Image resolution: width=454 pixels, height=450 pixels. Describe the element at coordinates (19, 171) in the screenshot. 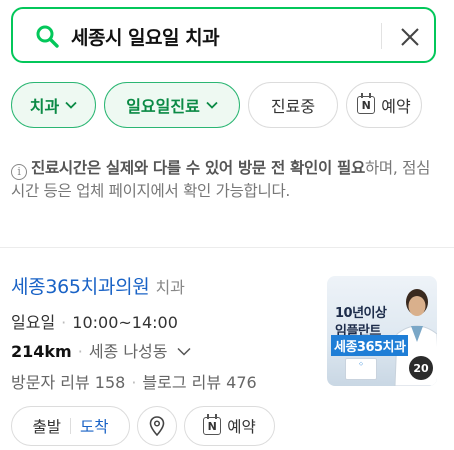

I see `info-icon: i` at that location.